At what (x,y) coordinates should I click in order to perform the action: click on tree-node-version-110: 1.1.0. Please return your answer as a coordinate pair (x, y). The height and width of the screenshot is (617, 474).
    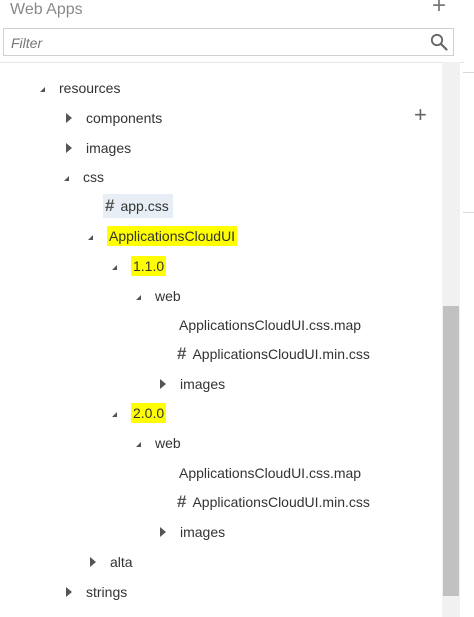
    Looking at the image, I should click on (139, 266).